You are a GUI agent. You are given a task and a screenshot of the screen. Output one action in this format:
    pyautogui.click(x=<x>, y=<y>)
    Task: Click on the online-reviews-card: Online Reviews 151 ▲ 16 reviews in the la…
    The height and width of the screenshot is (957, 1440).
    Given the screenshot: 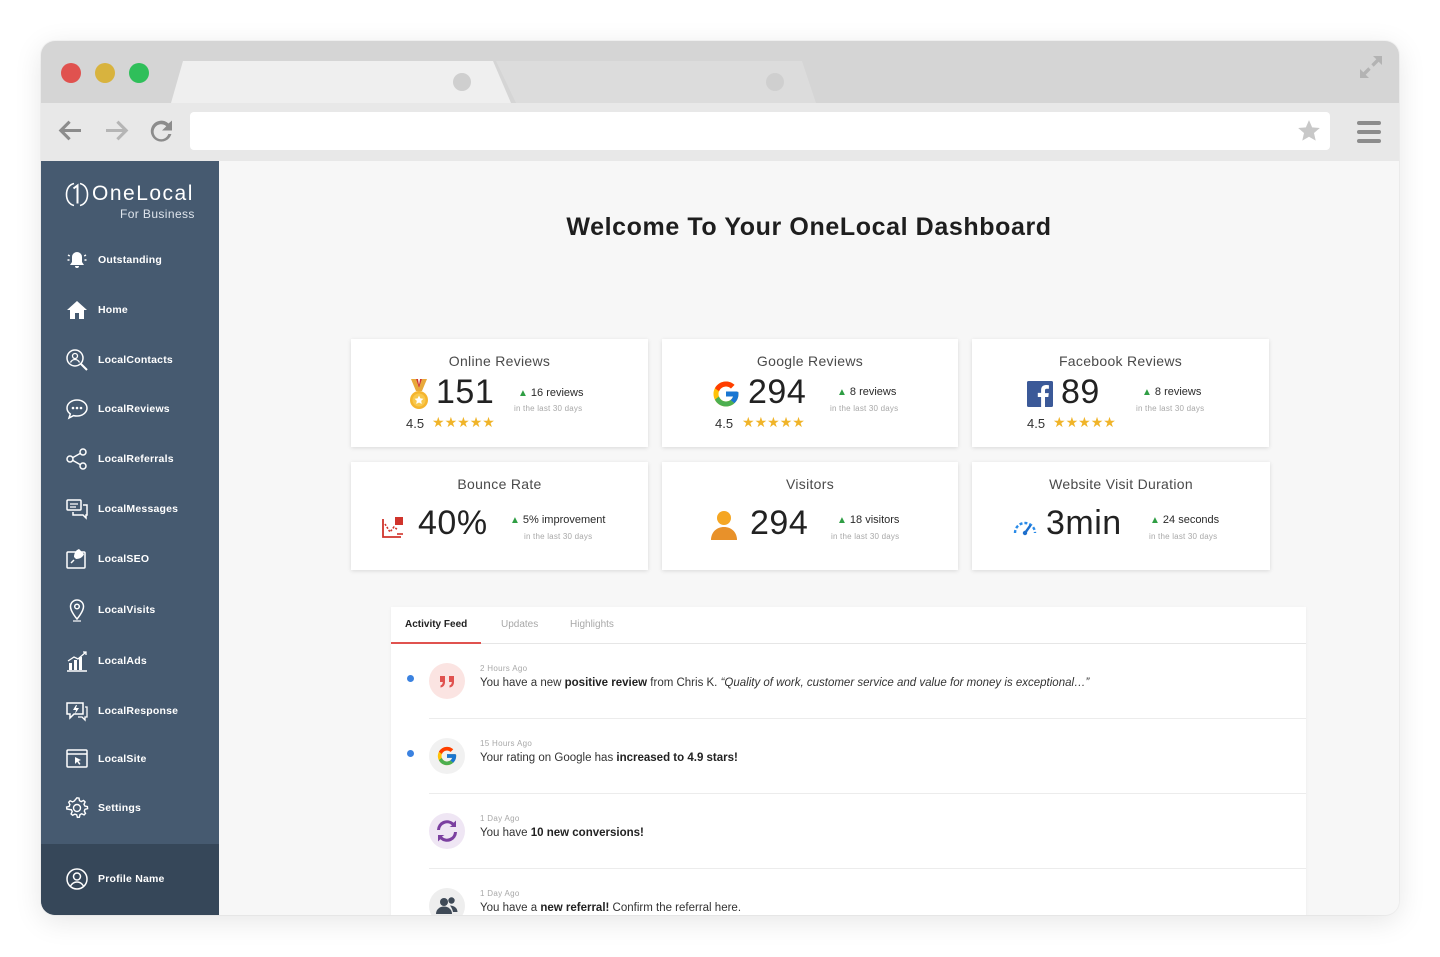 What is the action you would take?
    pyautogui.click(x=499, y=393)
    